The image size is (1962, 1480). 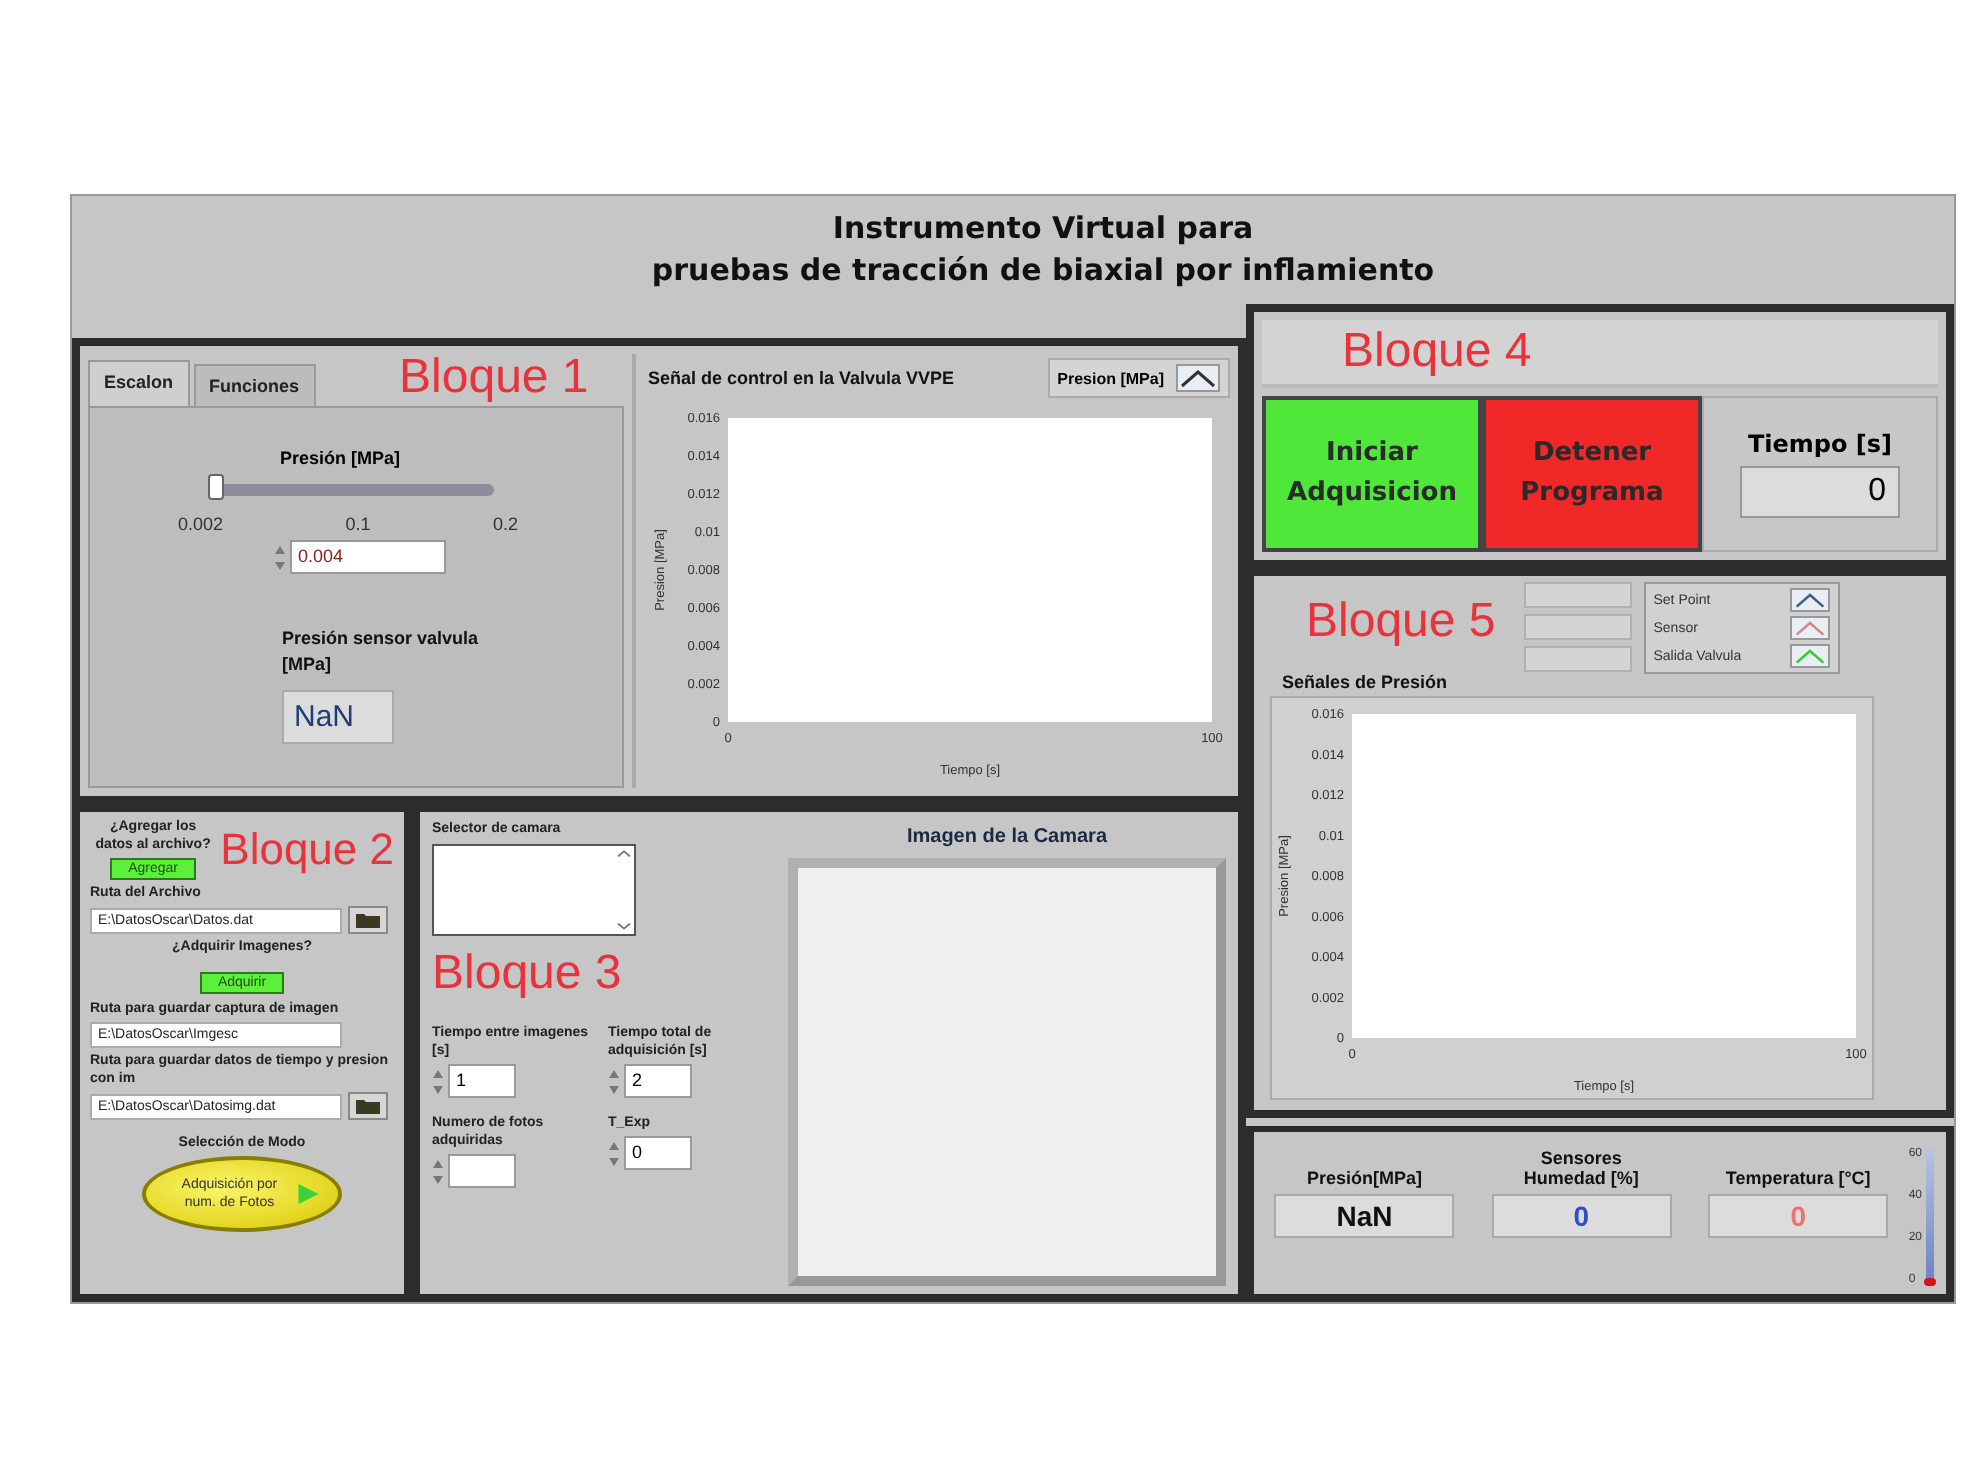 I want to click on block-label: Bloque 4, so click(x=1437, y=352).